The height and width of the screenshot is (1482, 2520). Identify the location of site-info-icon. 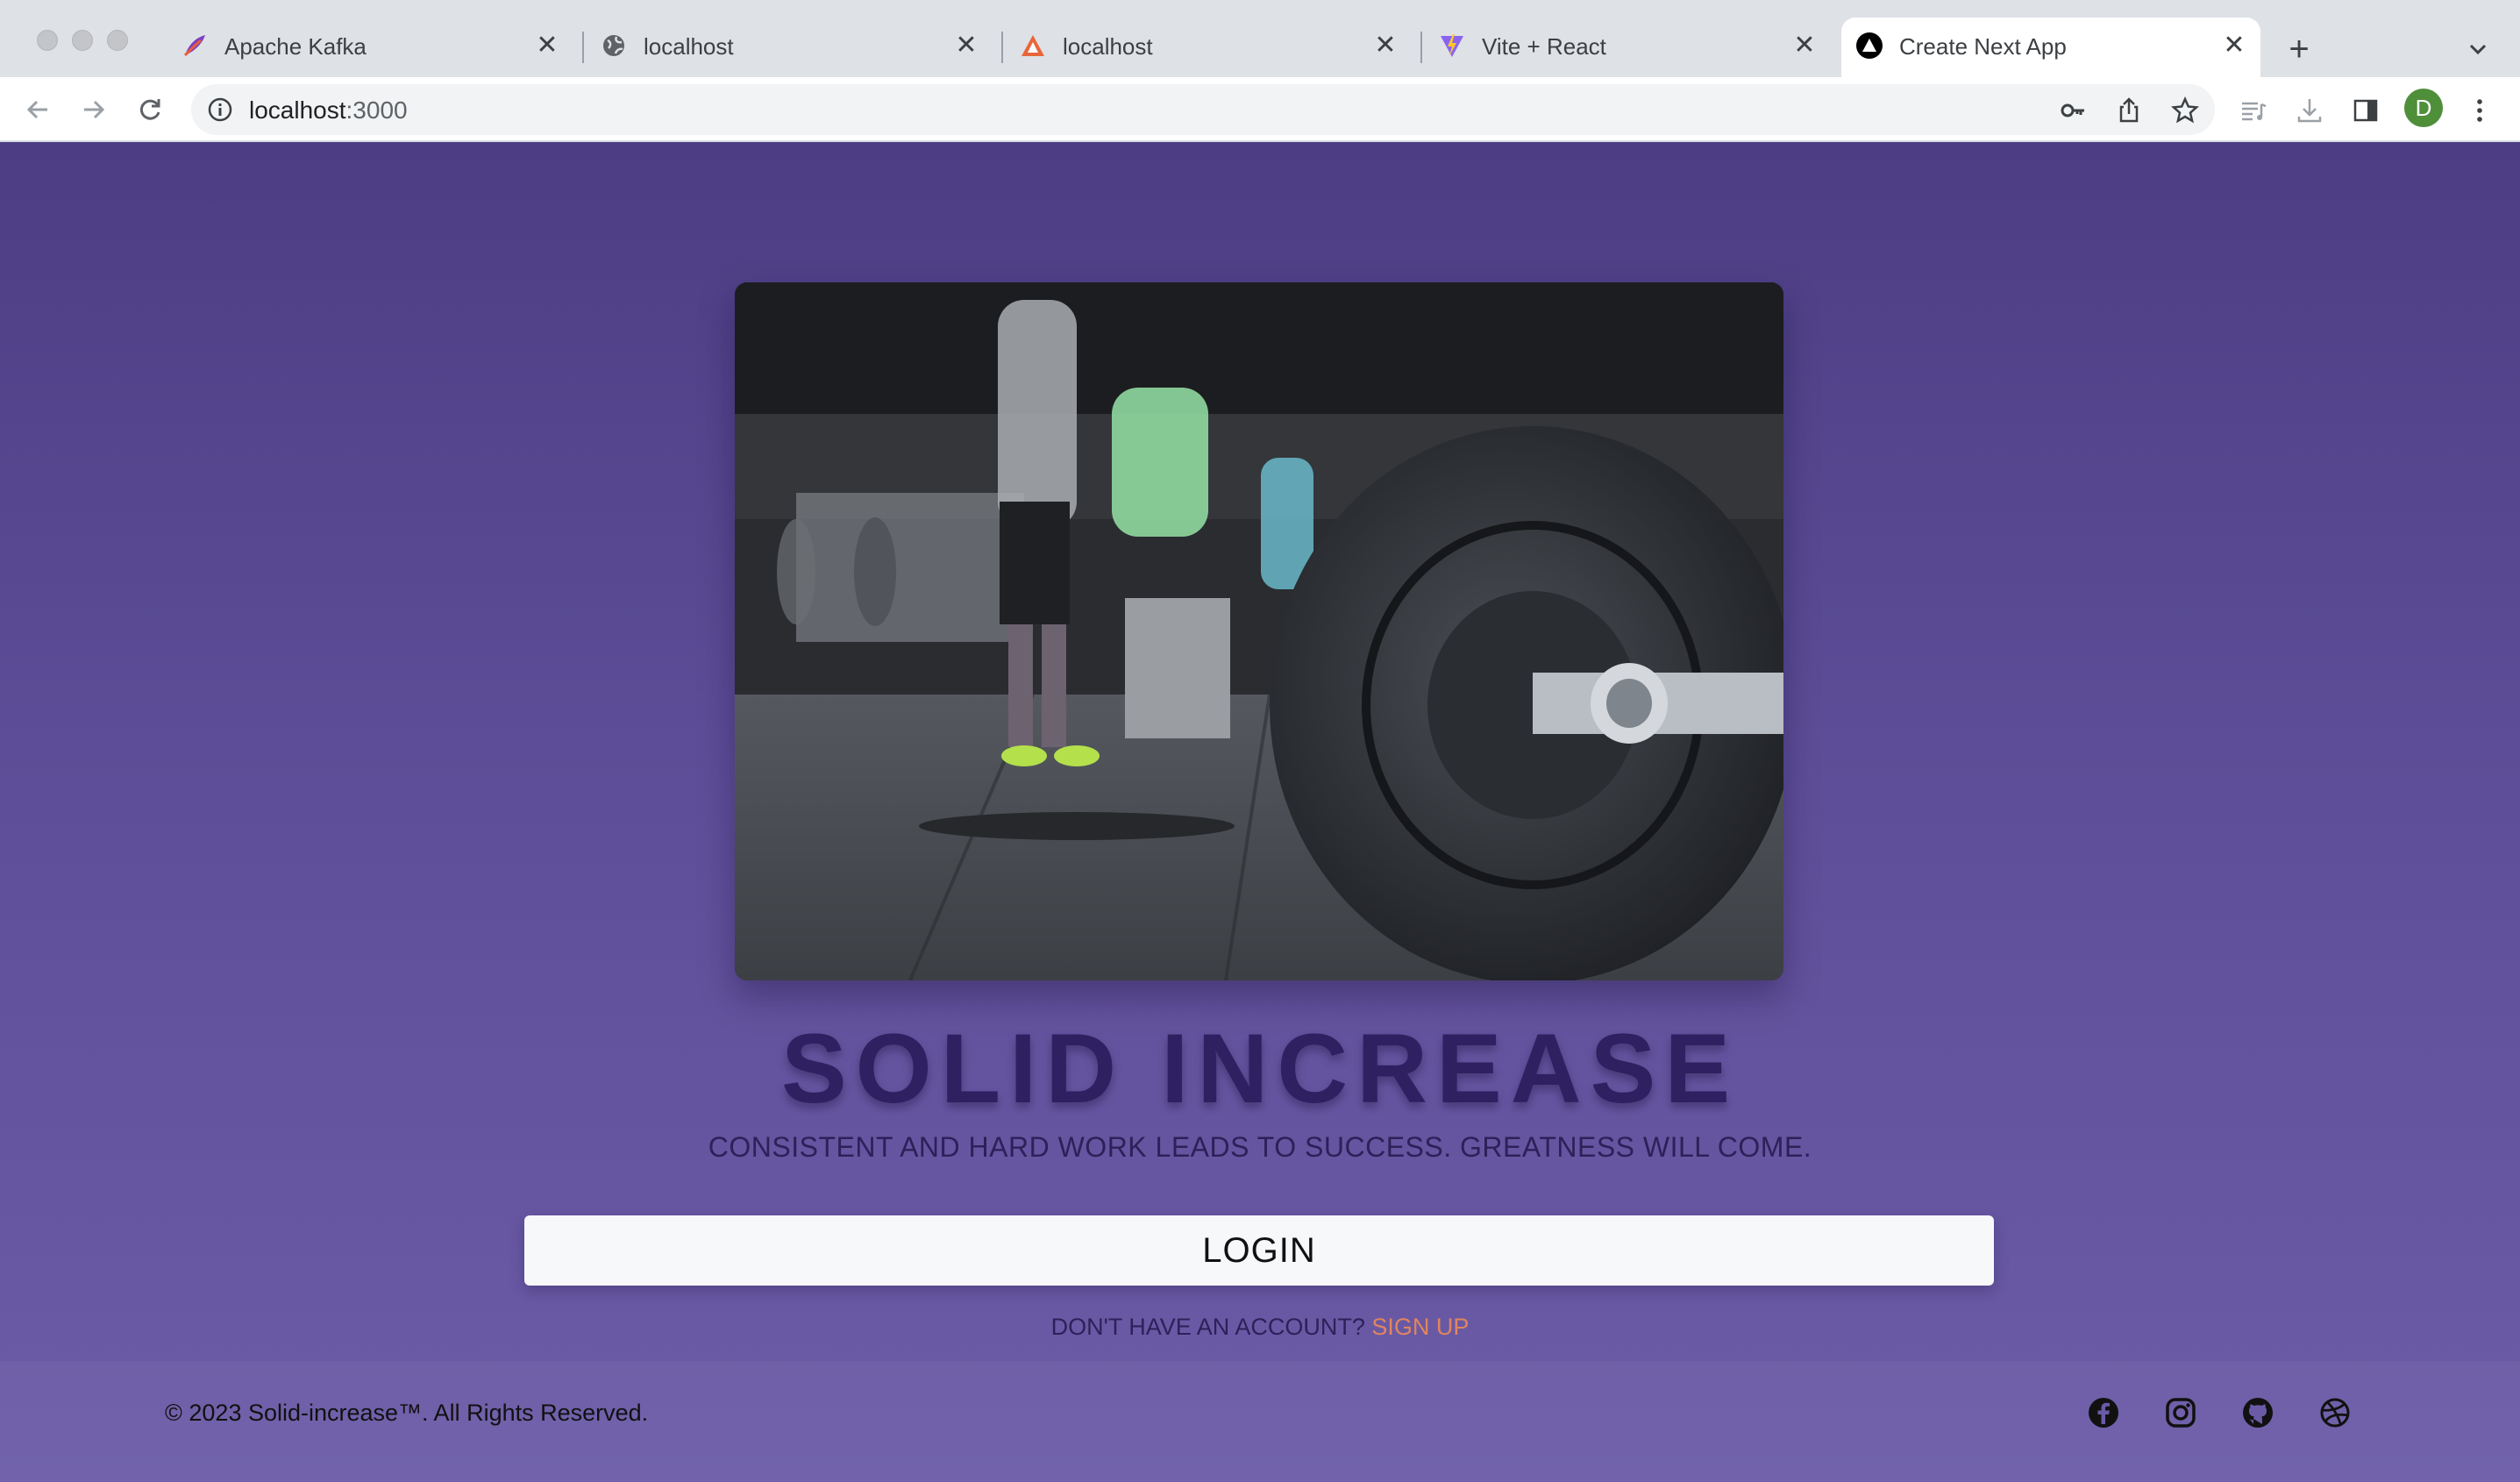
(220, 109).